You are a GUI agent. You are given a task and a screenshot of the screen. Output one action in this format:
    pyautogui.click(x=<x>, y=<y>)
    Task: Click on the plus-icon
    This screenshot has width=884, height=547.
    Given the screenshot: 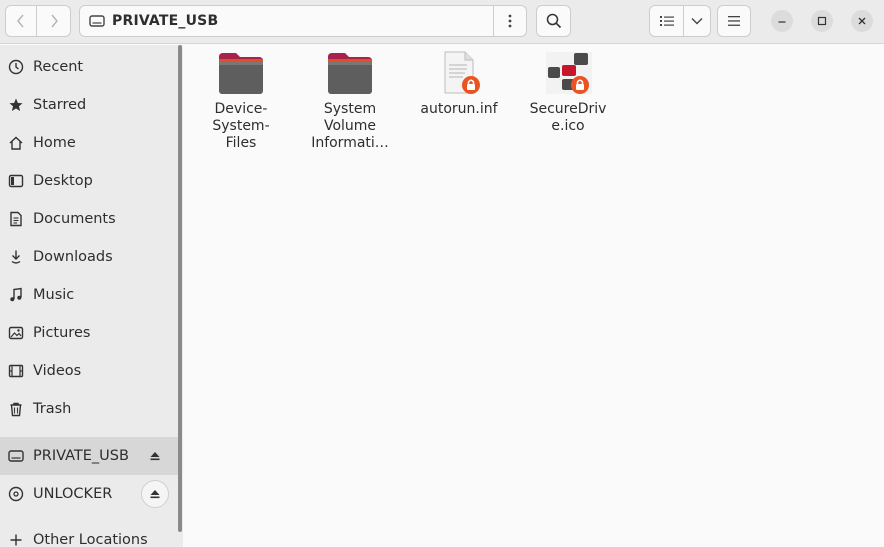 What is the action you would take?
    pyautogui.click(x=16, y=540)
    